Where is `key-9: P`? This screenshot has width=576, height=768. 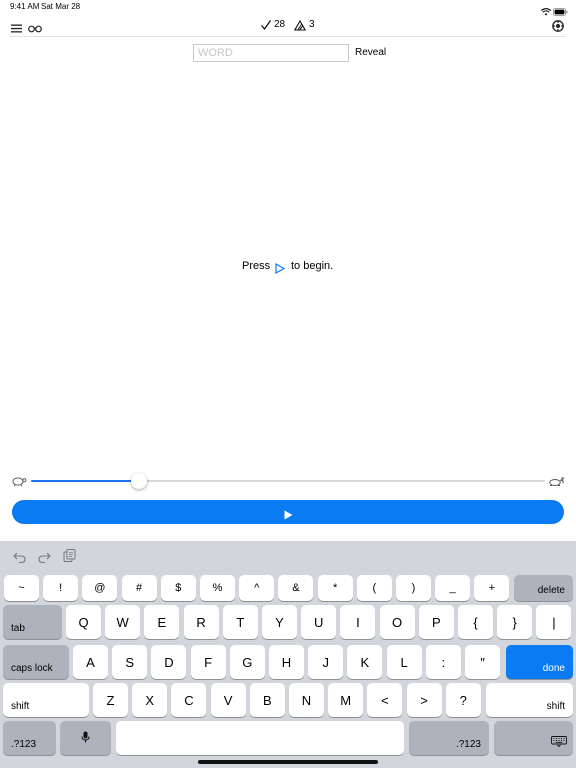
key-9: P is located at coordinates (436, 622).